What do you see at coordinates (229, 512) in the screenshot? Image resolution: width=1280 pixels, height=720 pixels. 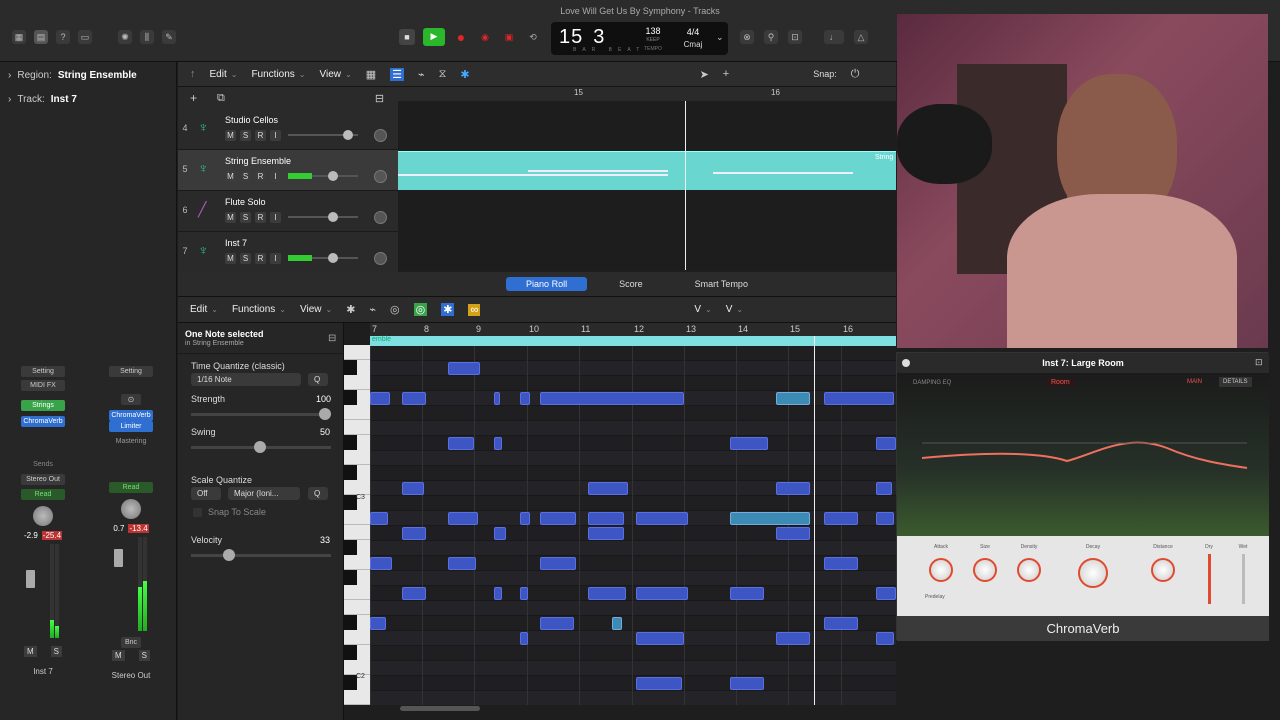 I see `snap-to-scale: Snap To Scale` at bounding box center [229, 512].